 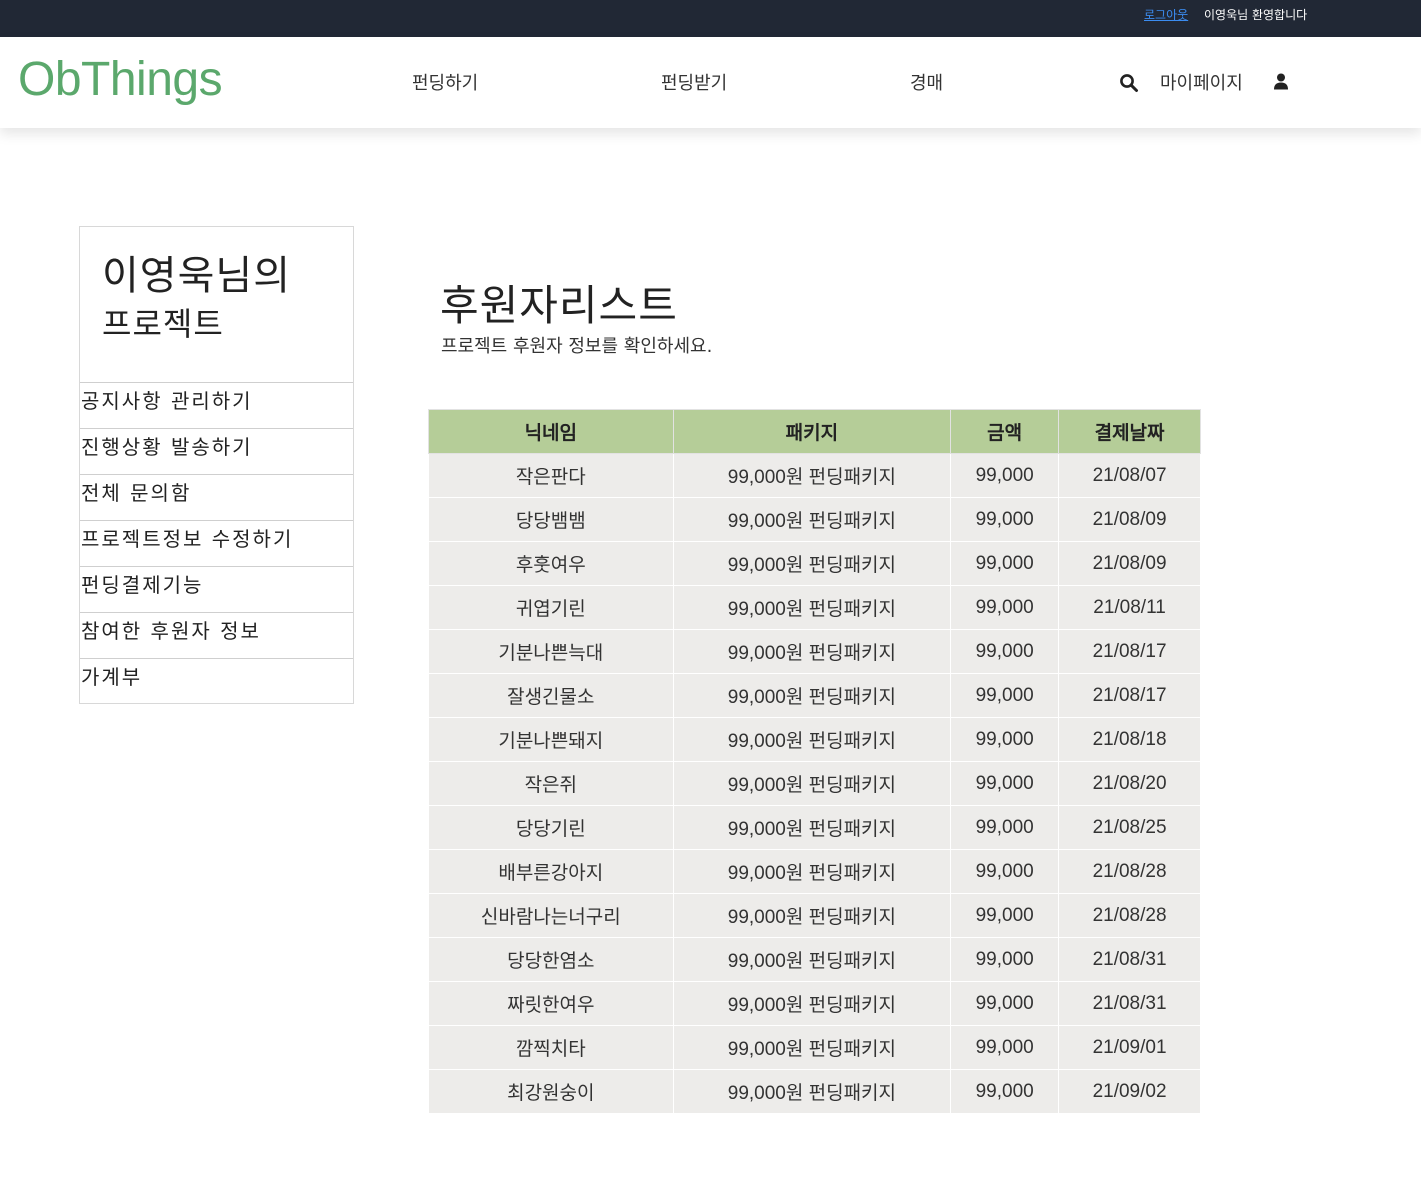 I want to click on nickname-cell: 작은쥐, so click(x=551, y=783).